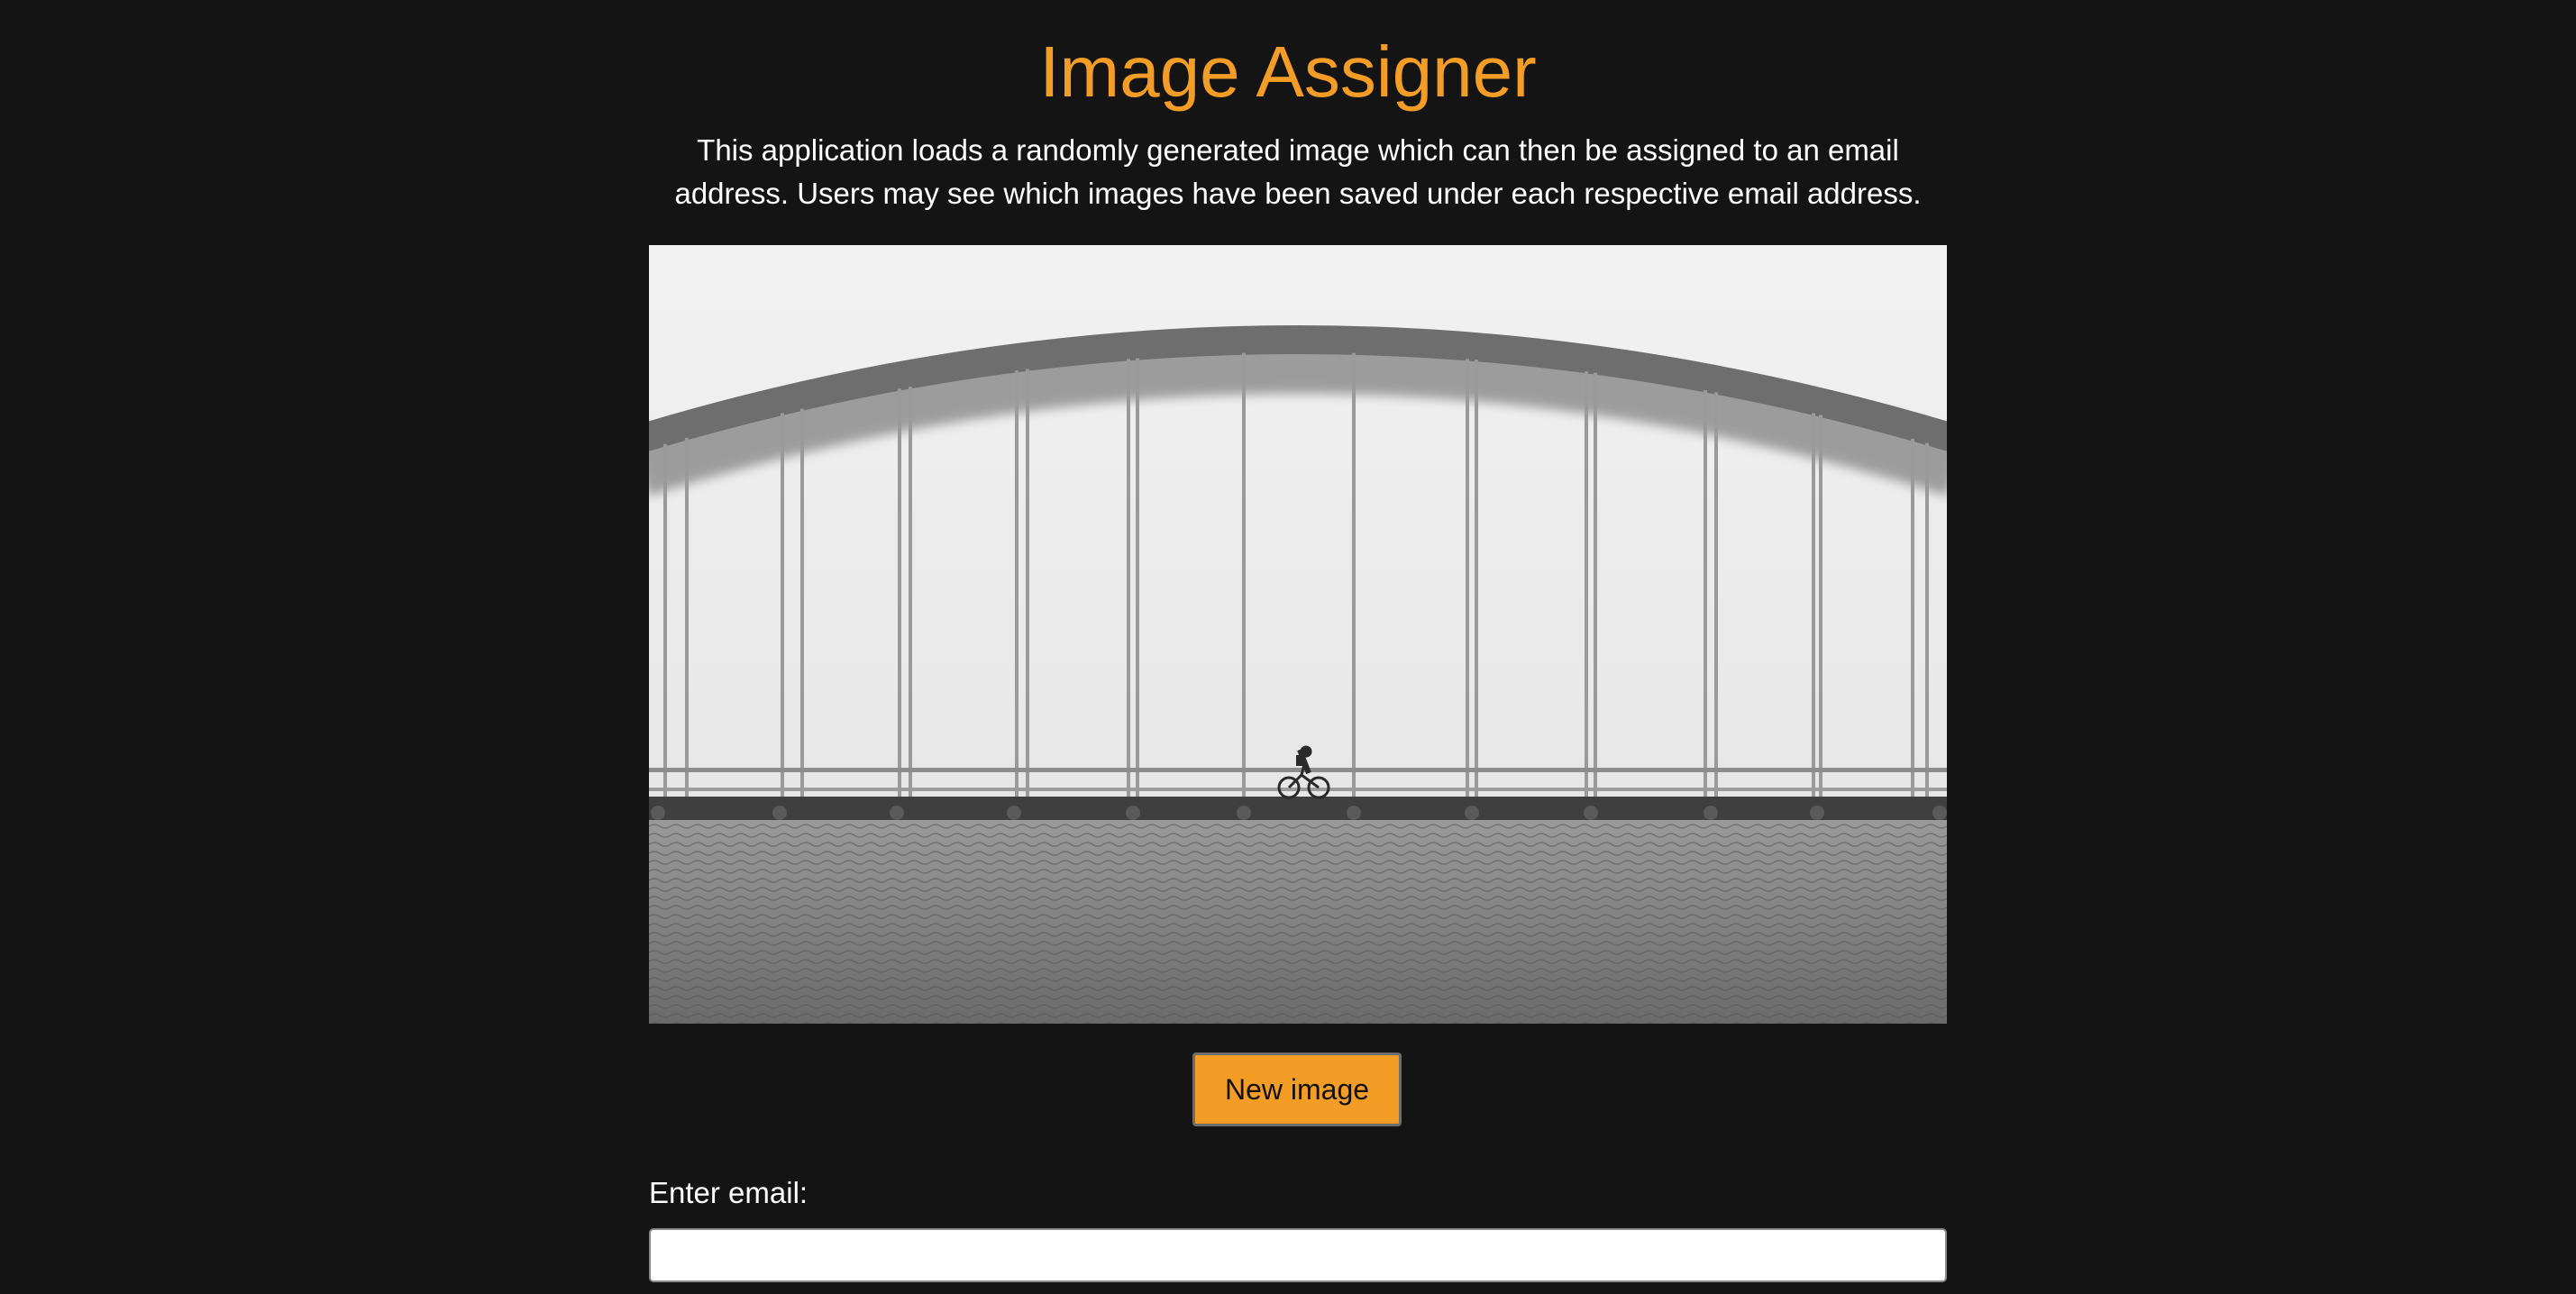 The height and width of the screenshot is (1294, 2576). What do you see at coordinates (1298, 1255) in the screenshot?
I see `email-input` at bounding box center [1298, 1255].